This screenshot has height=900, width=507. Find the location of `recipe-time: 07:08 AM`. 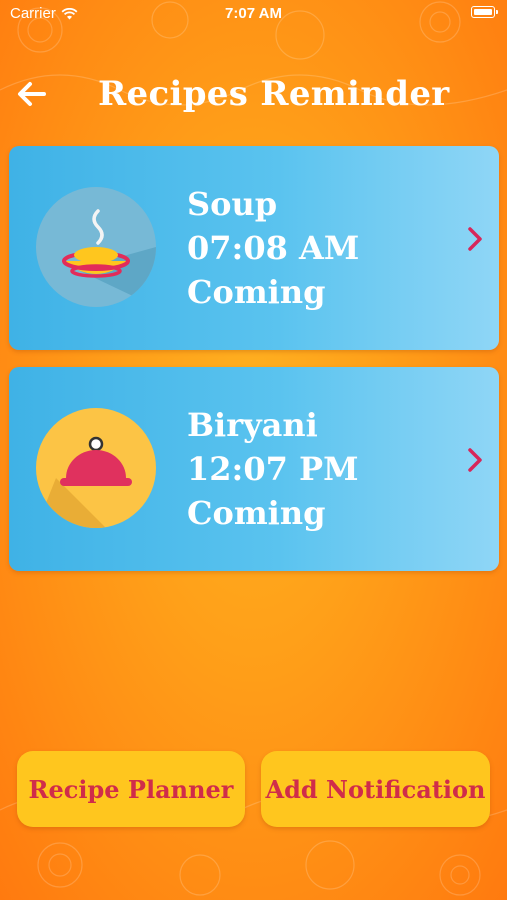

recipe-time: 07:08 AM is located at coordinates (273, 248).